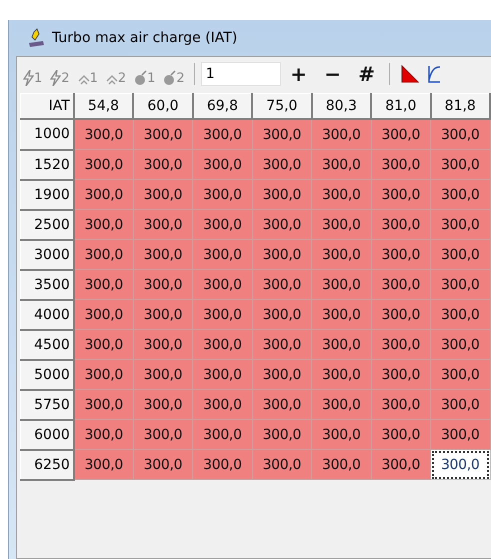  Describe the element at coordinates (240, 74) in the screenshot. I see `step-field: 1` at that location.